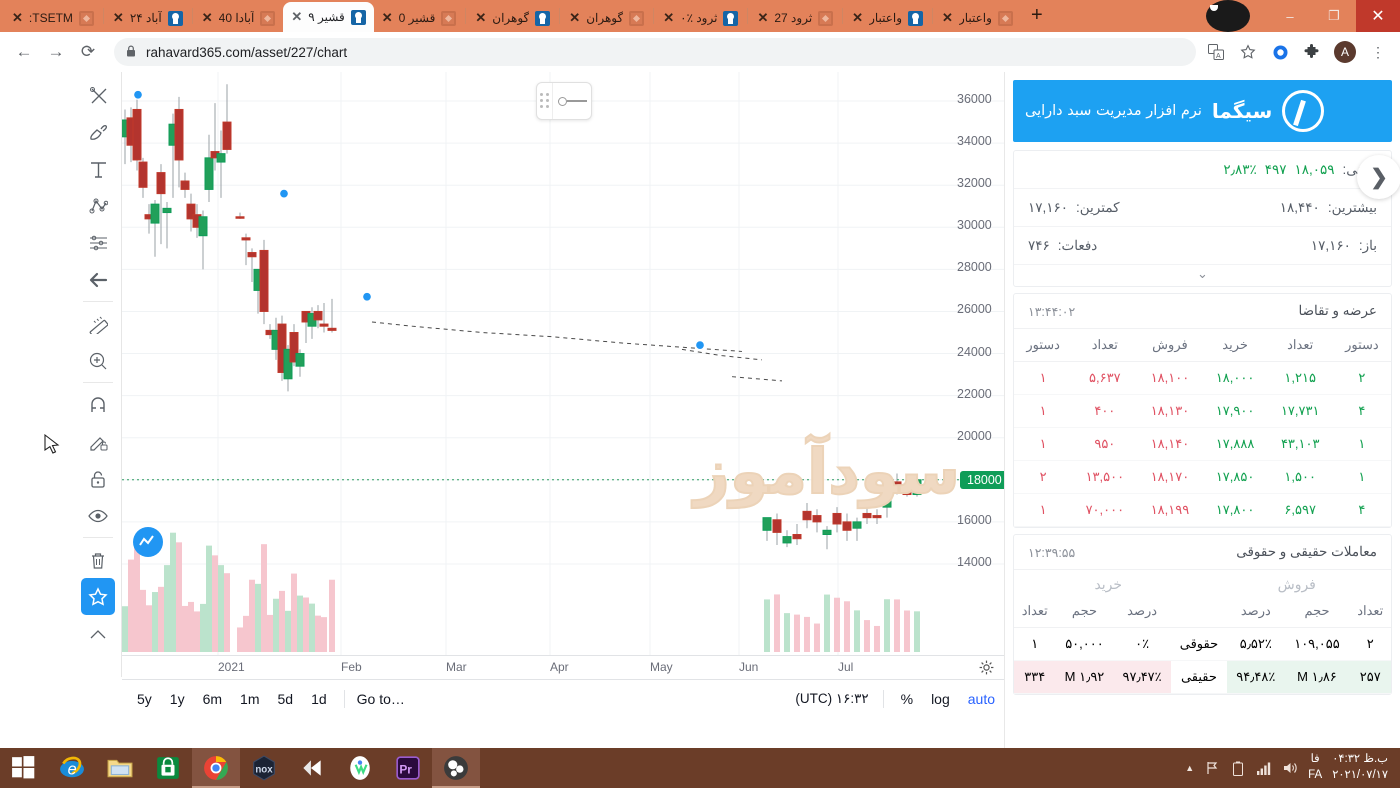 The height and width of the screenshot is (788, 1400). What do you see at coordinates (700, 18) in the screenshot?
I see `browser-tab: ثرود ٪۰ ✕` at bounding box center [700, 18].